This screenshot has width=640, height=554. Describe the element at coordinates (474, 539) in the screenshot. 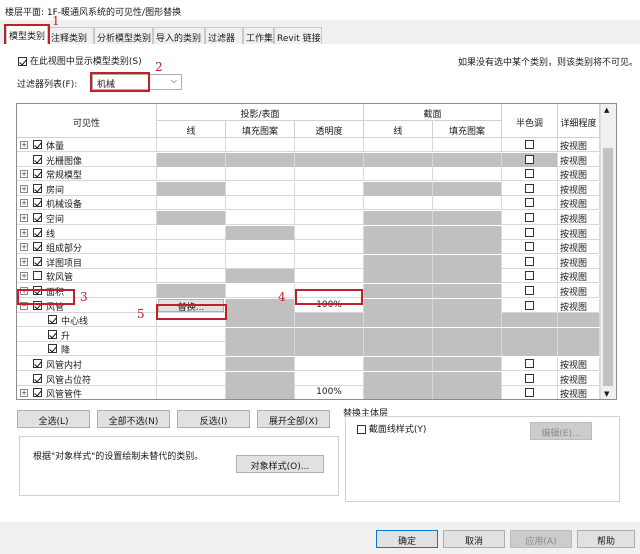

I see `cancel-button: 取消` at that location.